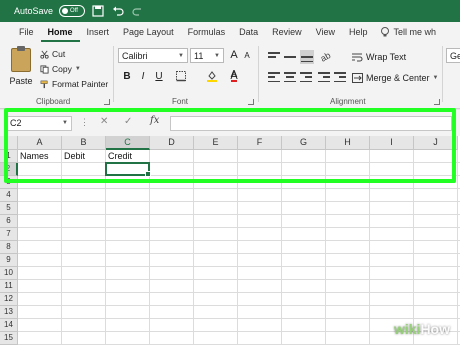 Image resolution: width=460 pixels, height=345 pixels. I want to click on insert-function-button: fx, so click(154, 120).